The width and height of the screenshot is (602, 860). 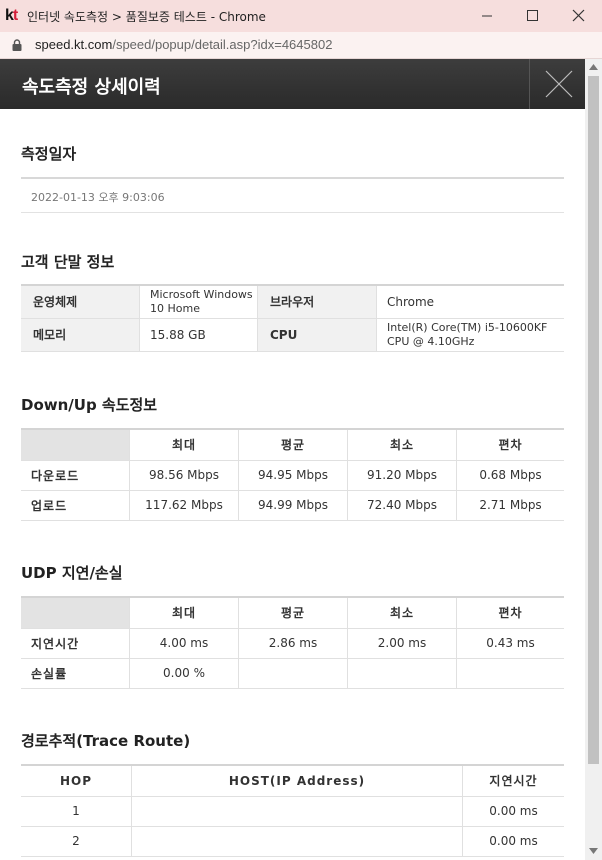 What do you see at coordinates (72, 573) in the screenshot?
I see `udp-heading: UDP 지연/손실` at bounding box center [72, 573].